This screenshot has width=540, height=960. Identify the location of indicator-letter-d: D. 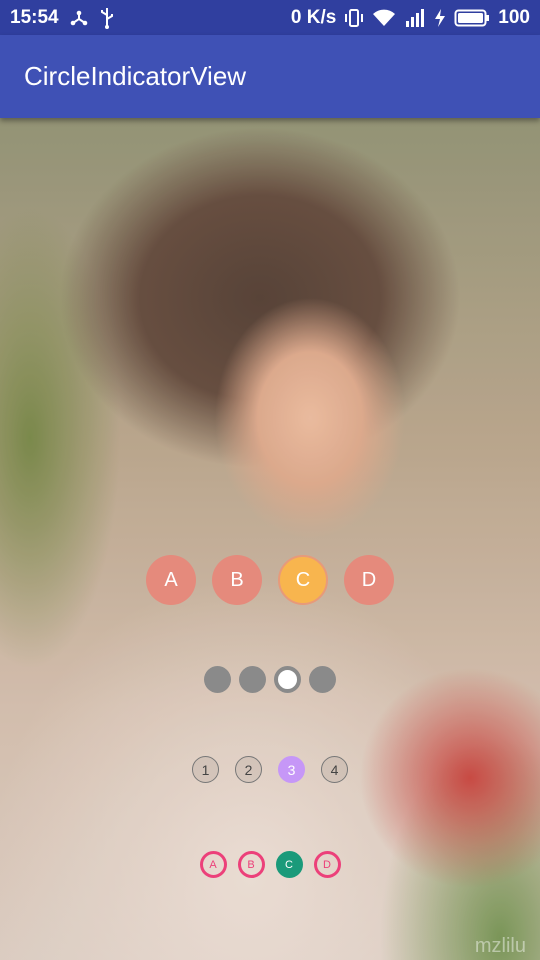
(369, 580).